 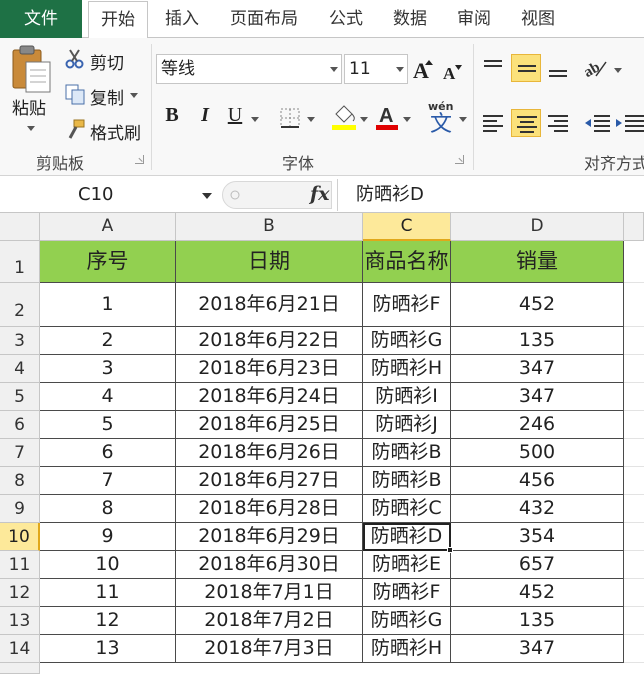 I want to click on border-icon, so click(x=290, y=118).